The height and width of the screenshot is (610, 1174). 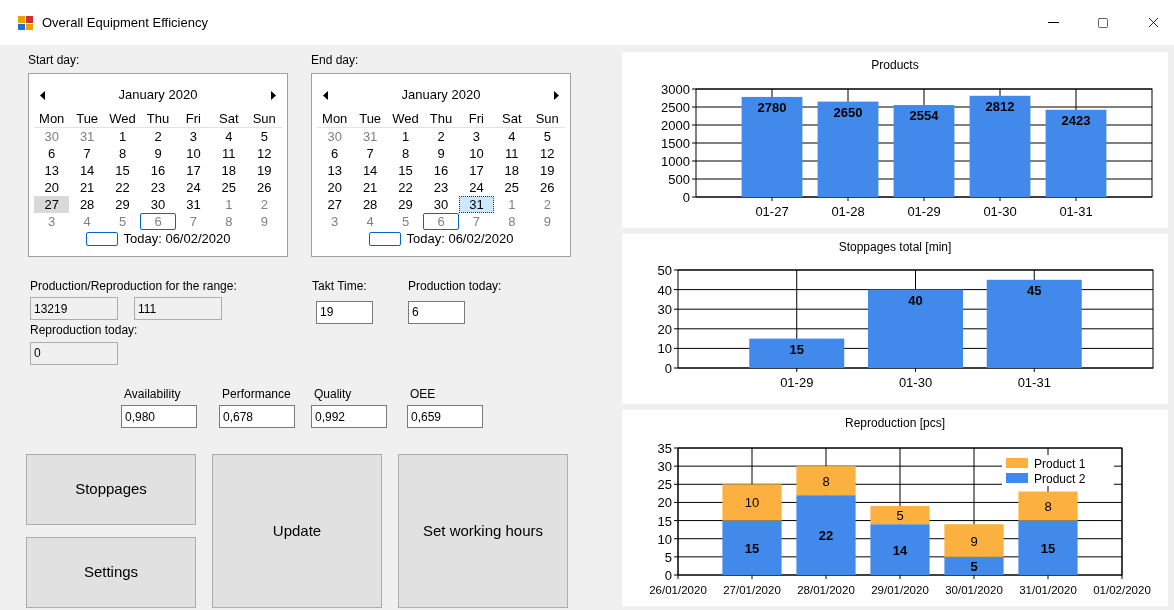 I want to click on calendar-day: 14, so click(x=87, y=170).